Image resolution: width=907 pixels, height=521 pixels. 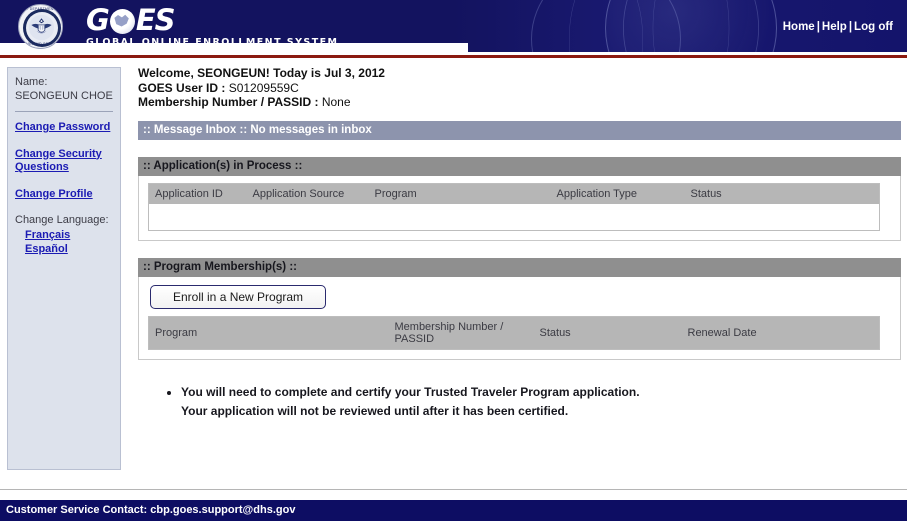 What do you see at coordinates (799, 27) in the screenshot?
I see `nav-home-link: Home` at bounding box center [799, 27].